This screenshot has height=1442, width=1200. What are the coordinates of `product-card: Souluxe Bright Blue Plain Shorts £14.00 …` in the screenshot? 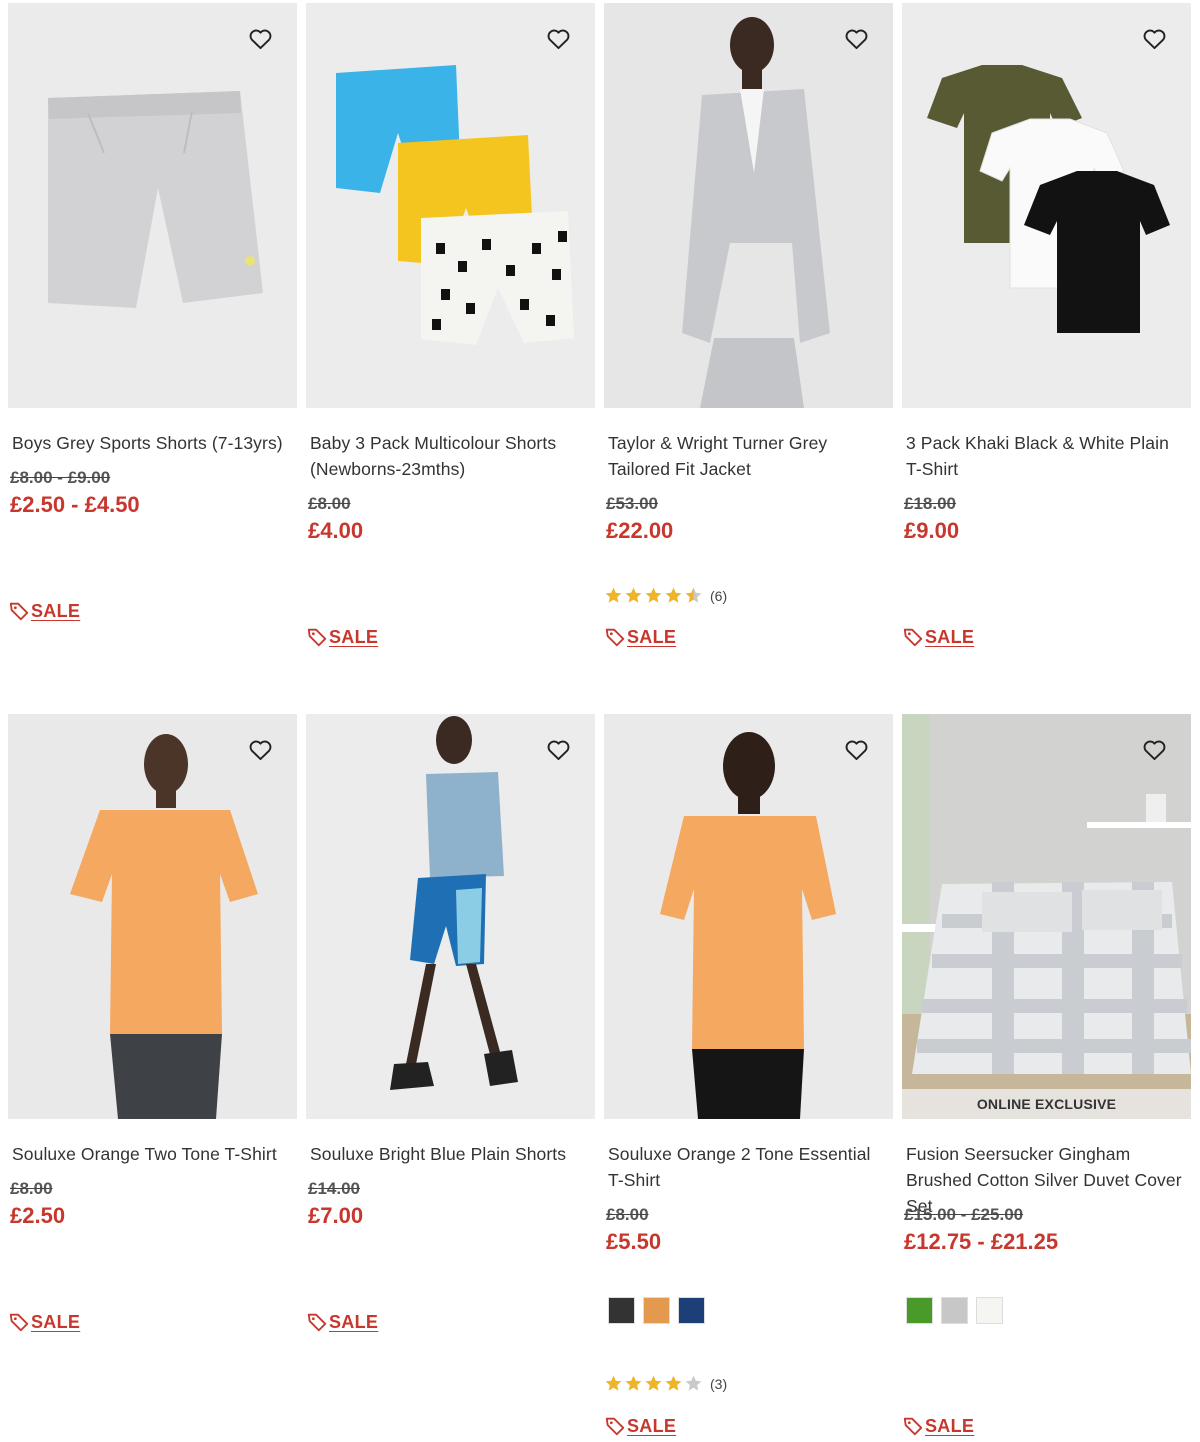 It's located at (450, 1023).